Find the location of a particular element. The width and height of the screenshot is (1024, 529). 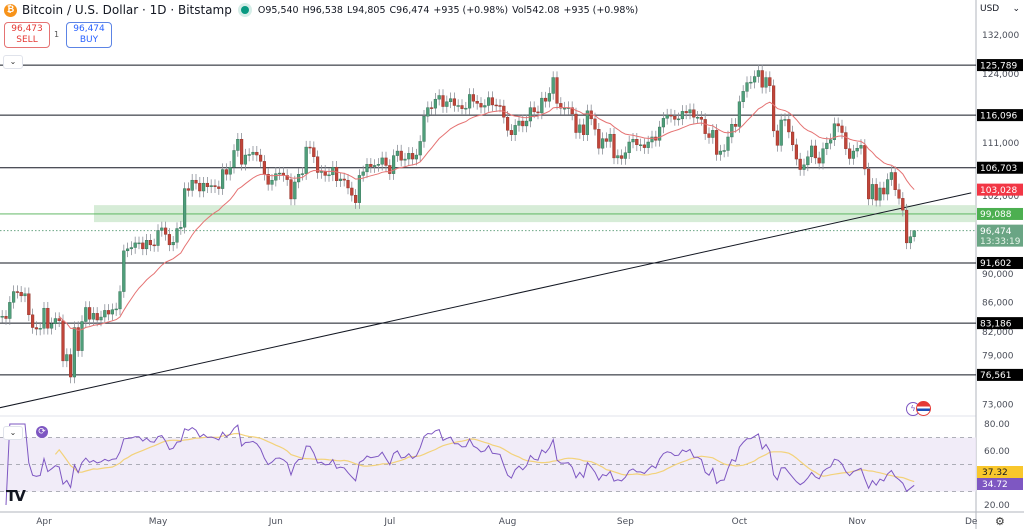

change-value: +935 (+0.98%) is located at coordinates (471, 10).